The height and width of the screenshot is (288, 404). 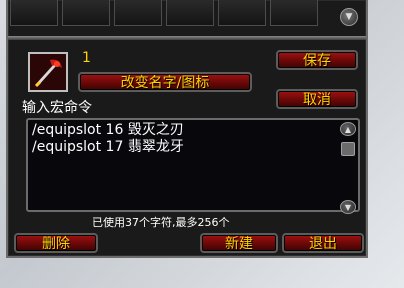 What do you see at coordinates (187, 38) in the screenshot?
I see `divider` at bounding box center [187, 38].